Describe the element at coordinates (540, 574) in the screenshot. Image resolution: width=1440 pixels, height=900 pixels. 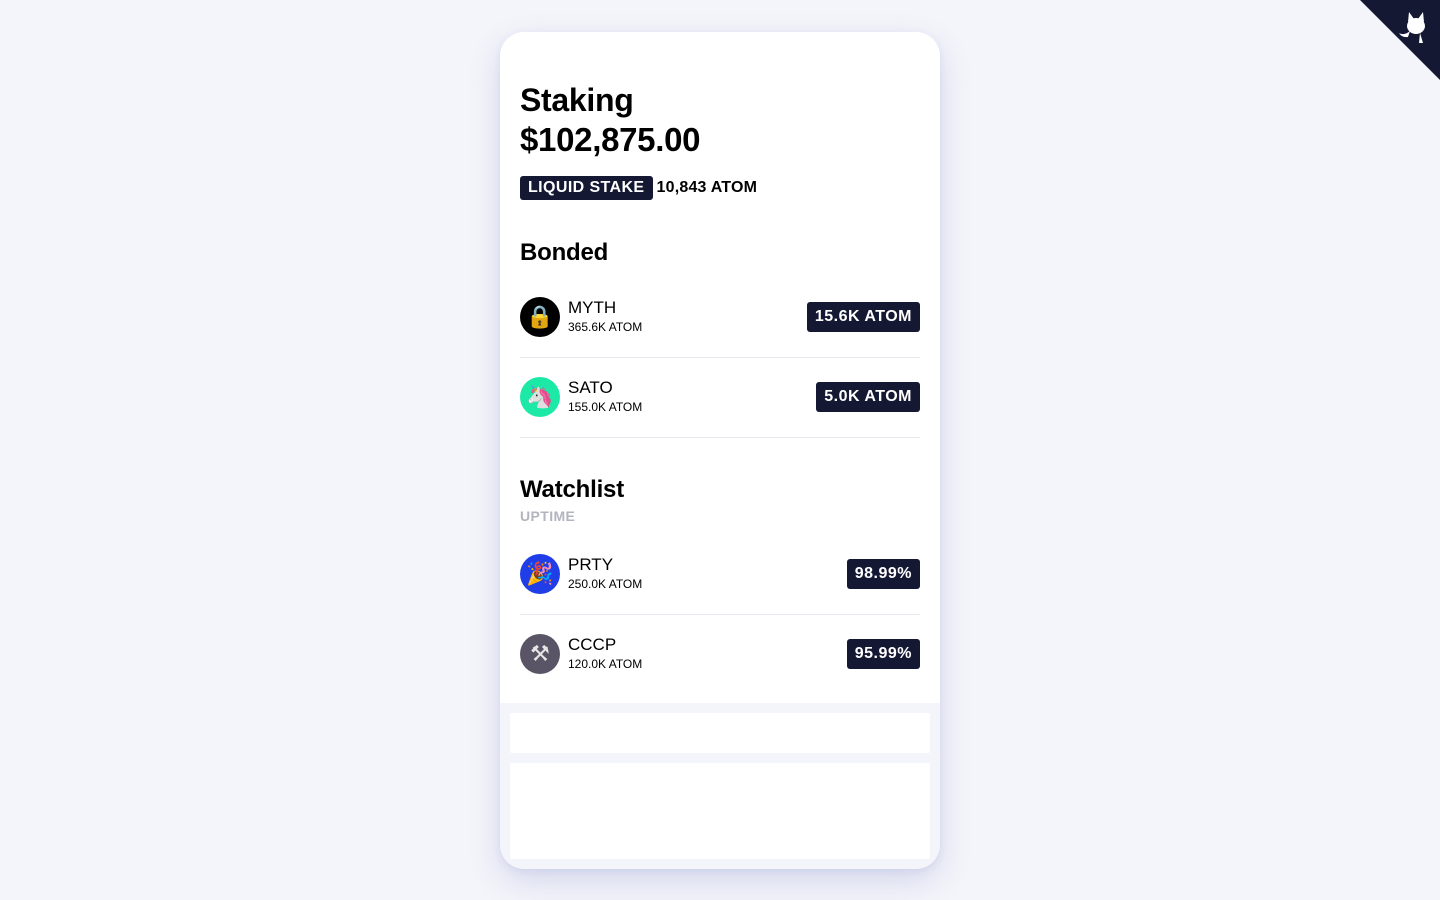
I see `party-popper-icon: 🎉` at that location.